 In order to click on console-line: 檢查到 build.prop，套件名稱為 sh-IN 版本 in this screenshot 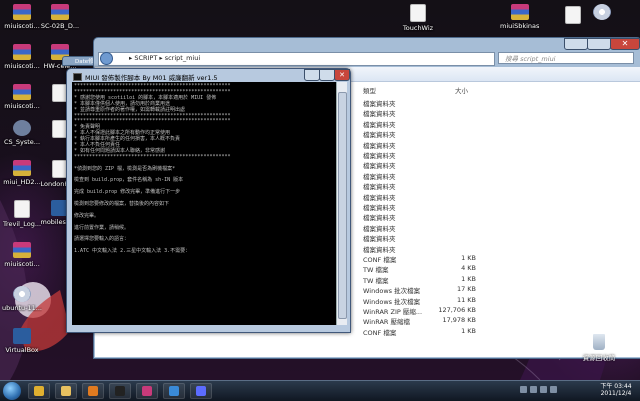, I will do `click(129, 180)`.